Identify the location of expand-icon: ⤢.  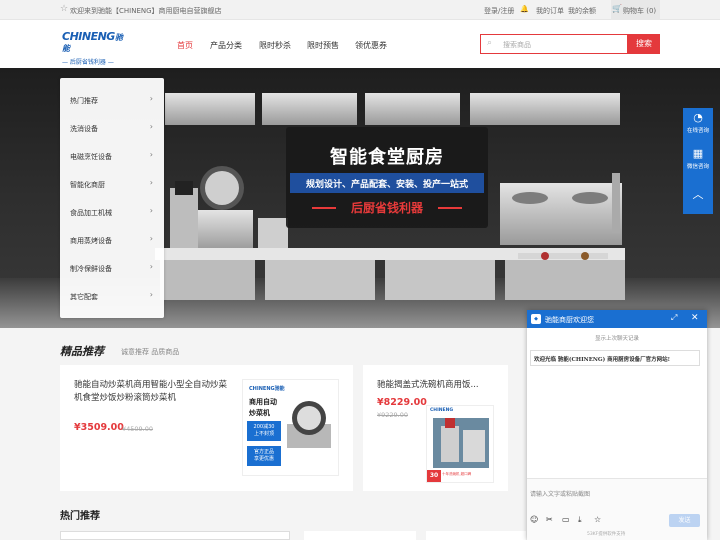
(674, 318).